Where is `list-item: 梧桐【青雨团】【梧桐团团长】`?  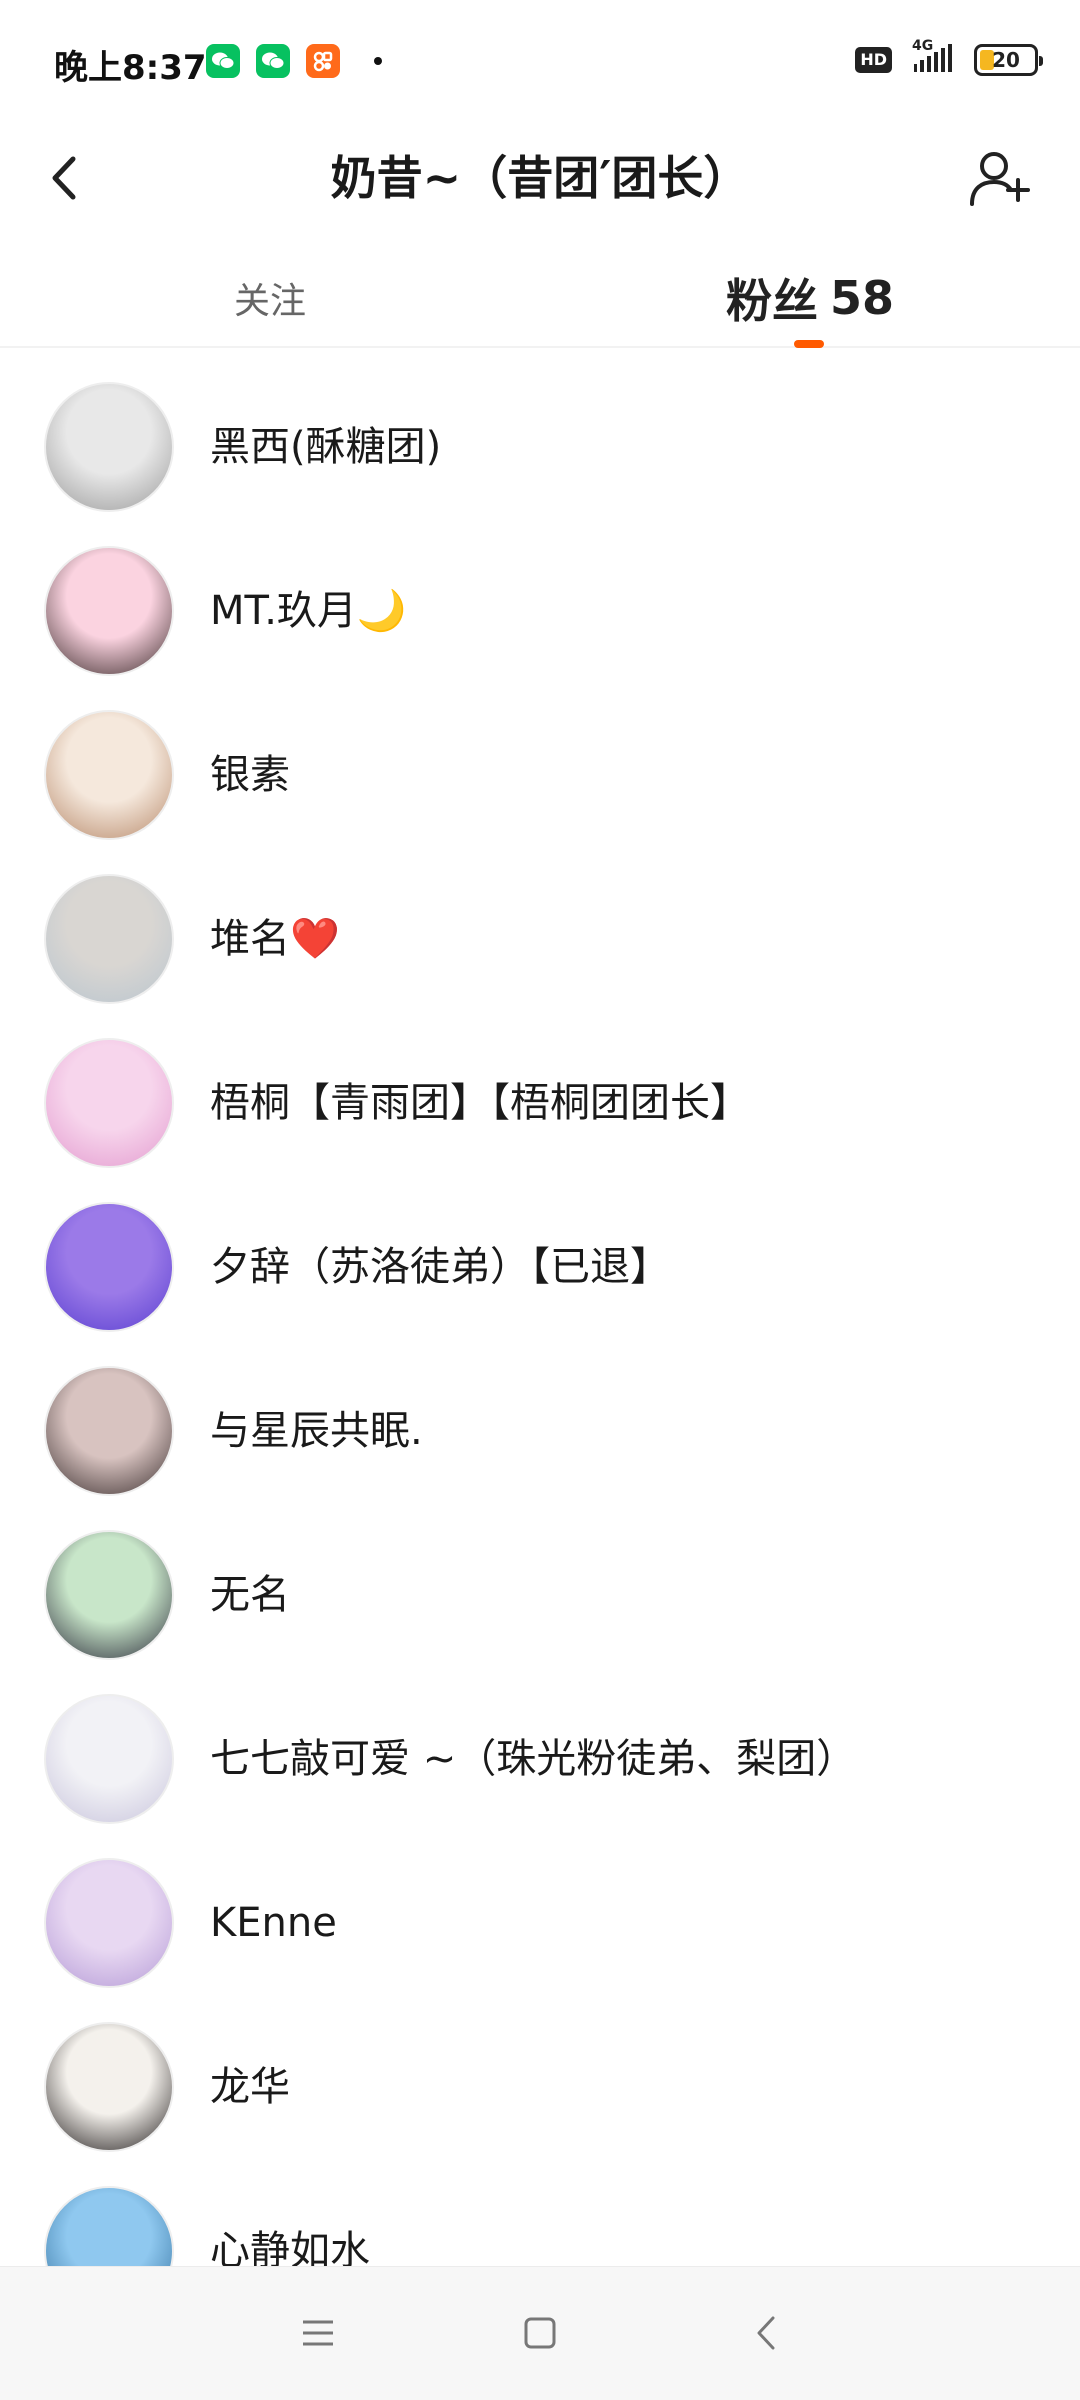 list-item: 梧桐【青雨团】【梧桐团团长】 is located at coordinates (540, 1088).